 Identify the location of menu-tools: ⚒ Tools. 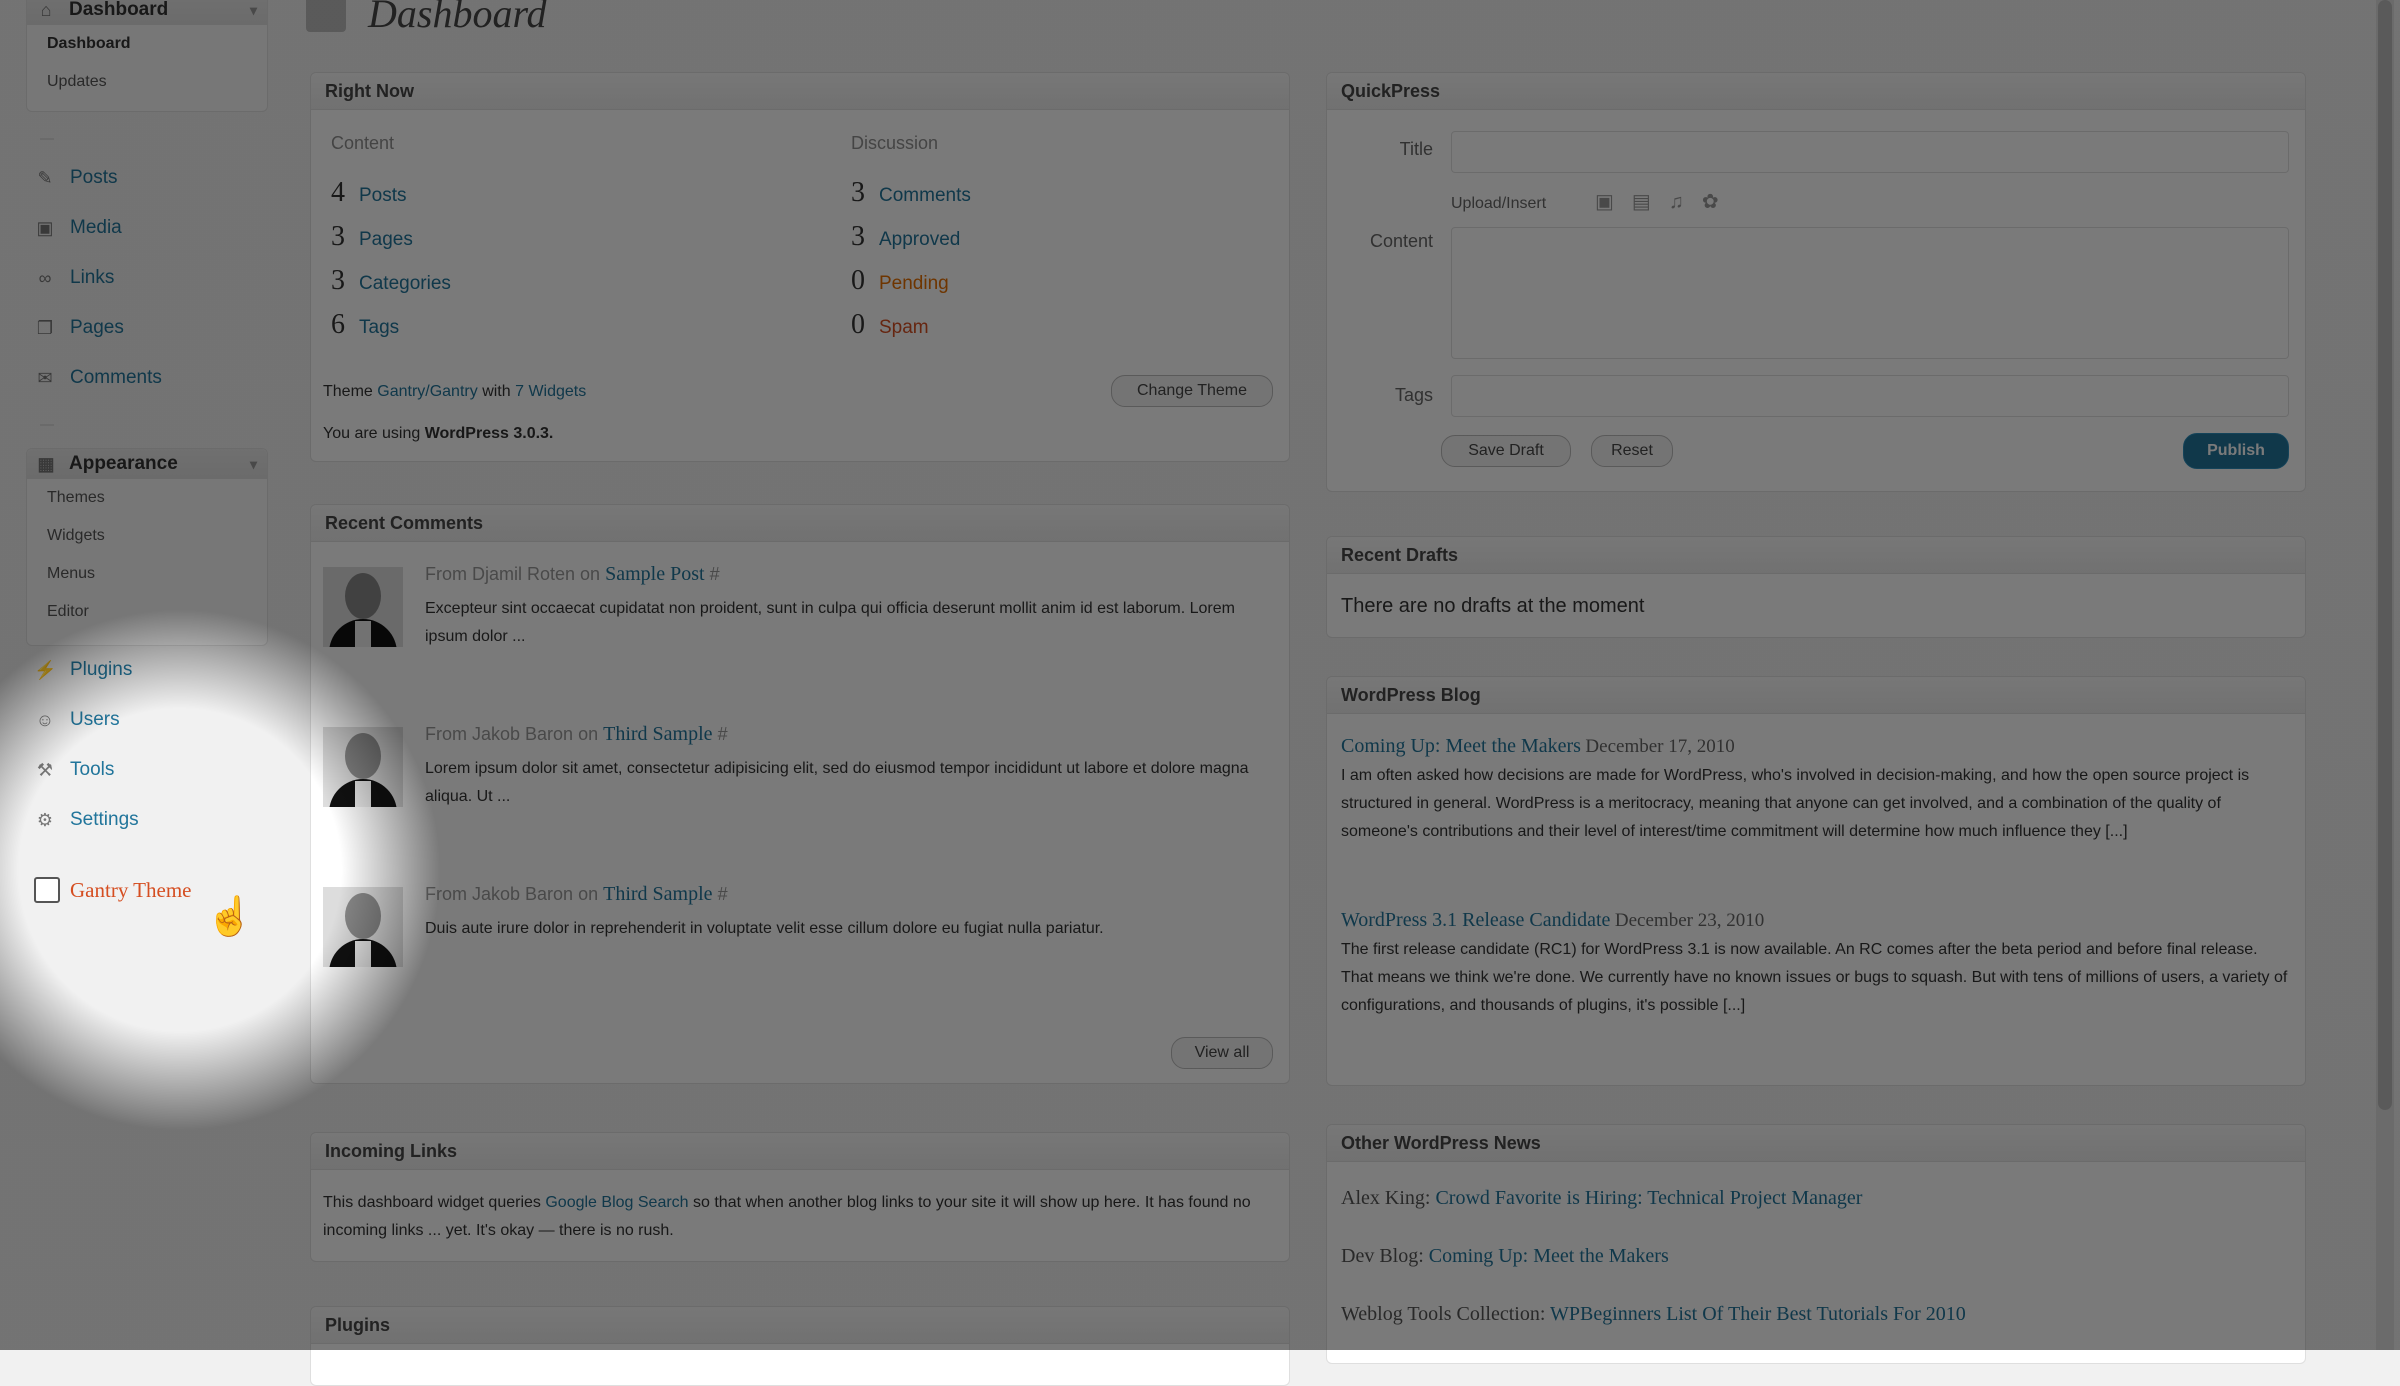
(146, 770).